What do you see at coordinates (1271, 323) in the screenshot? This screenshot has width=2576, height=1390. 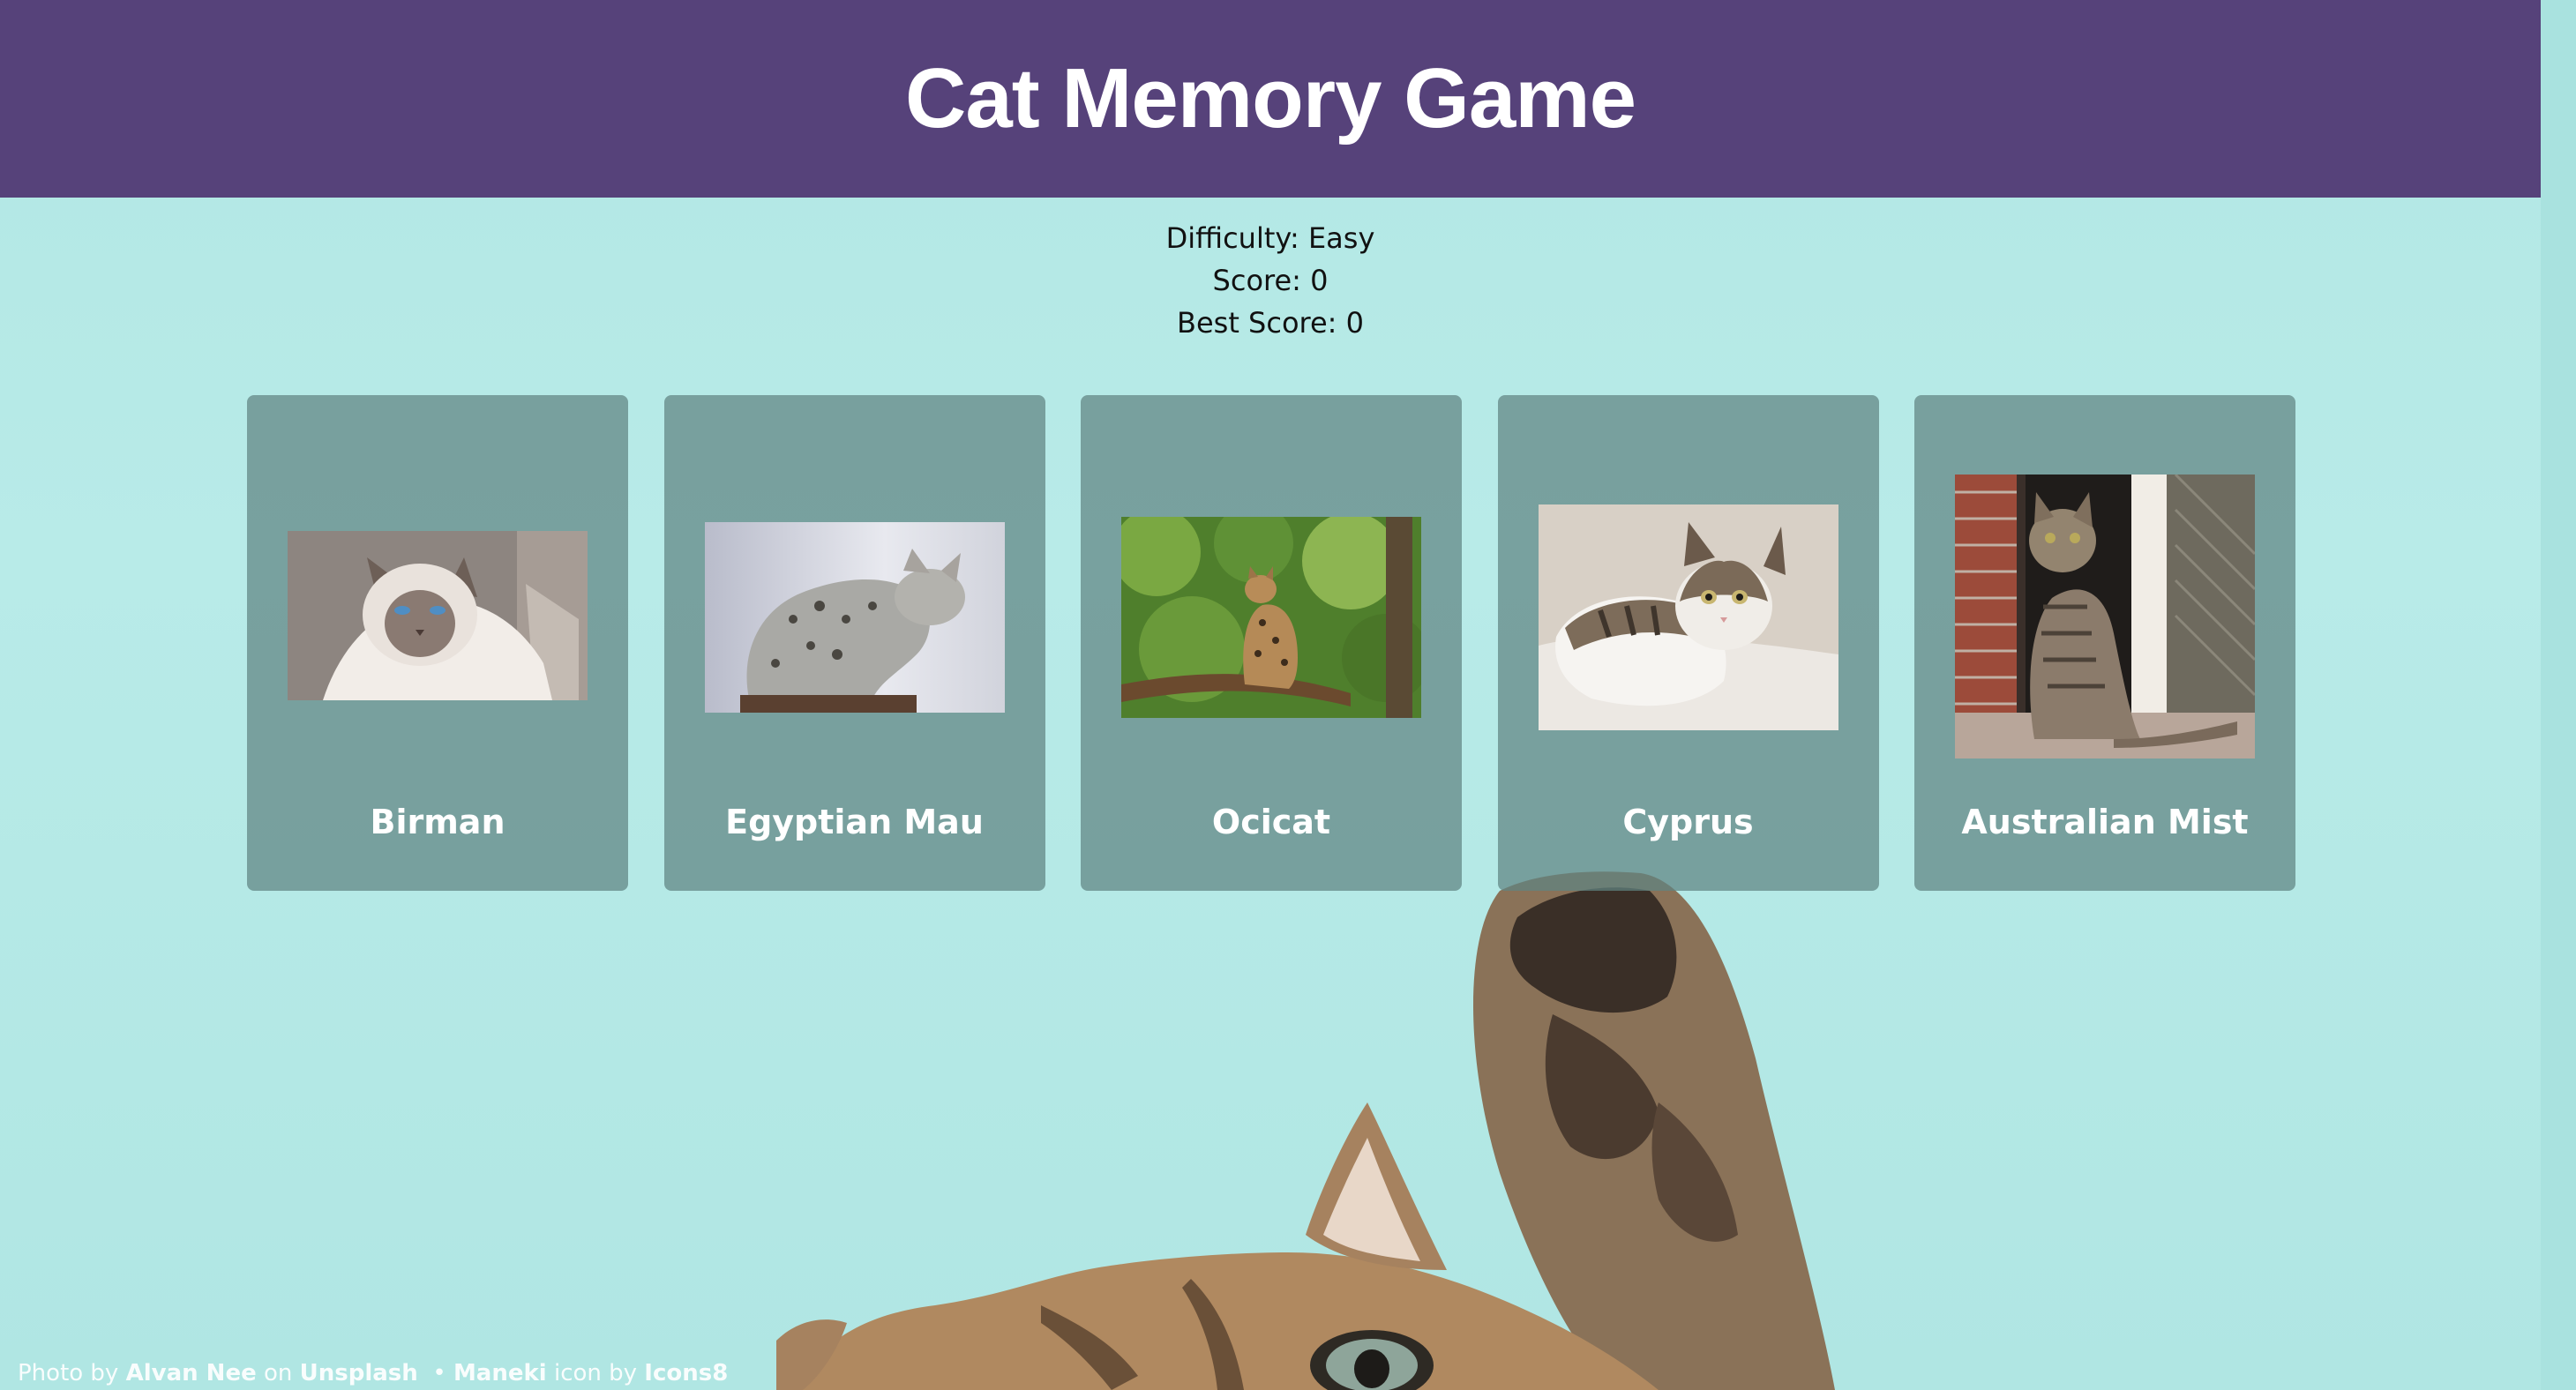 I see `best-score-label: Best Score: 0` at bounding box center [1271, 323].